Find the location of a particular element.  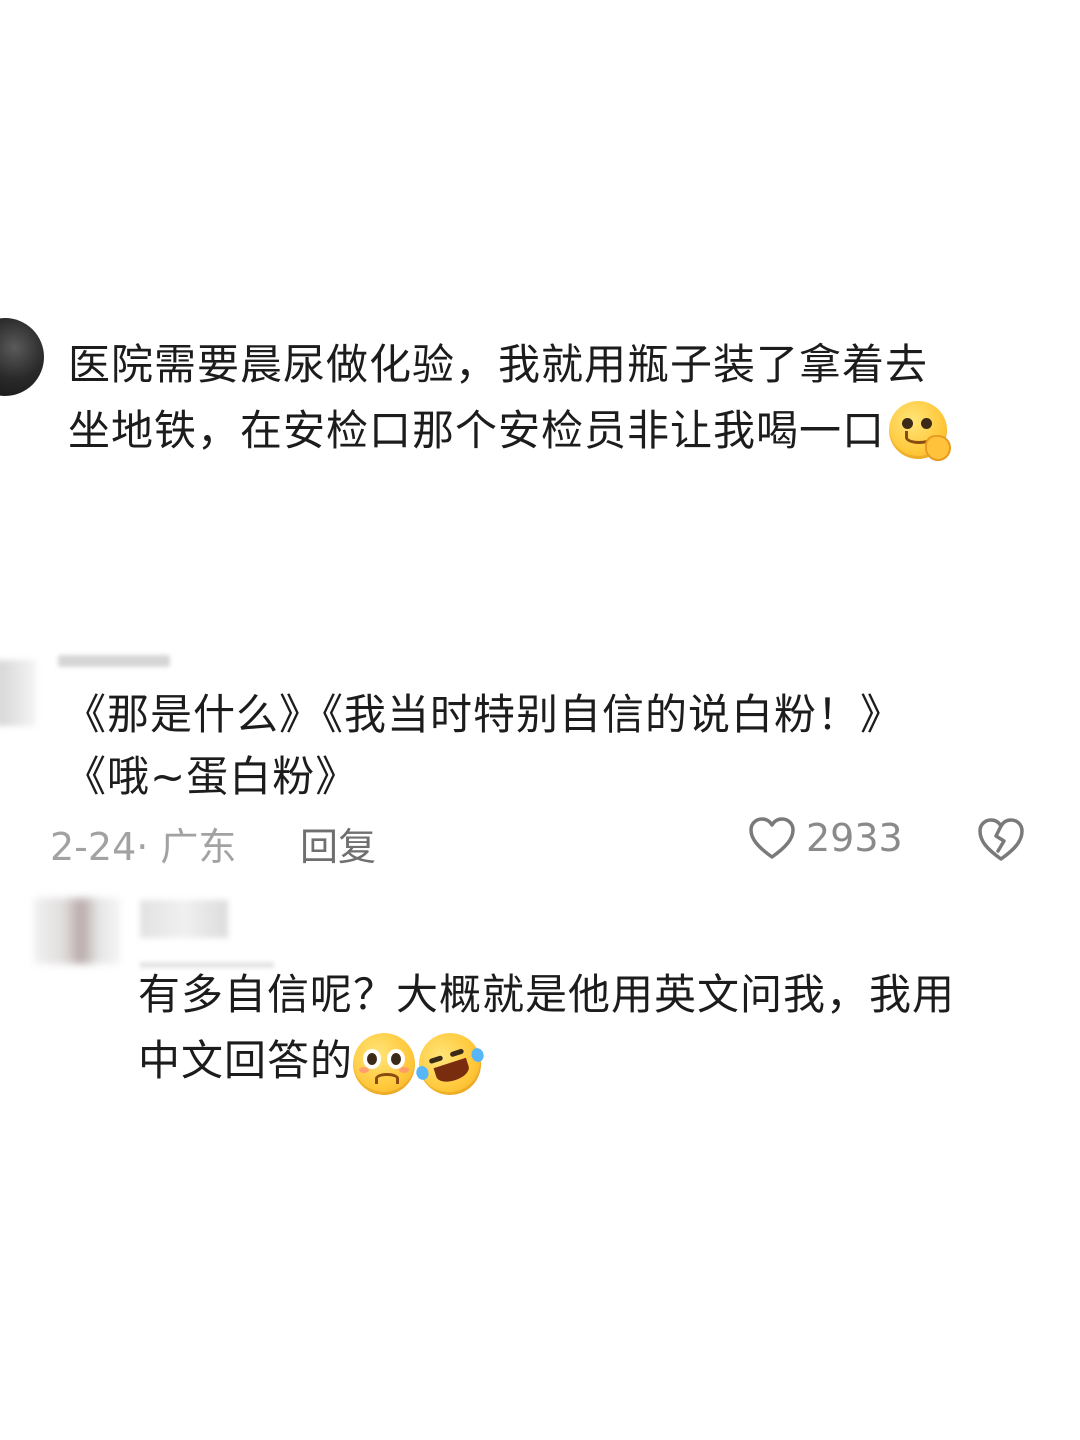

post-text: 医院需要晨尿做化验，我就用瓶子装了拿着去 坐地铁，在安检口那个安检员非让我喝一口 is located at coordinates (553, 398).